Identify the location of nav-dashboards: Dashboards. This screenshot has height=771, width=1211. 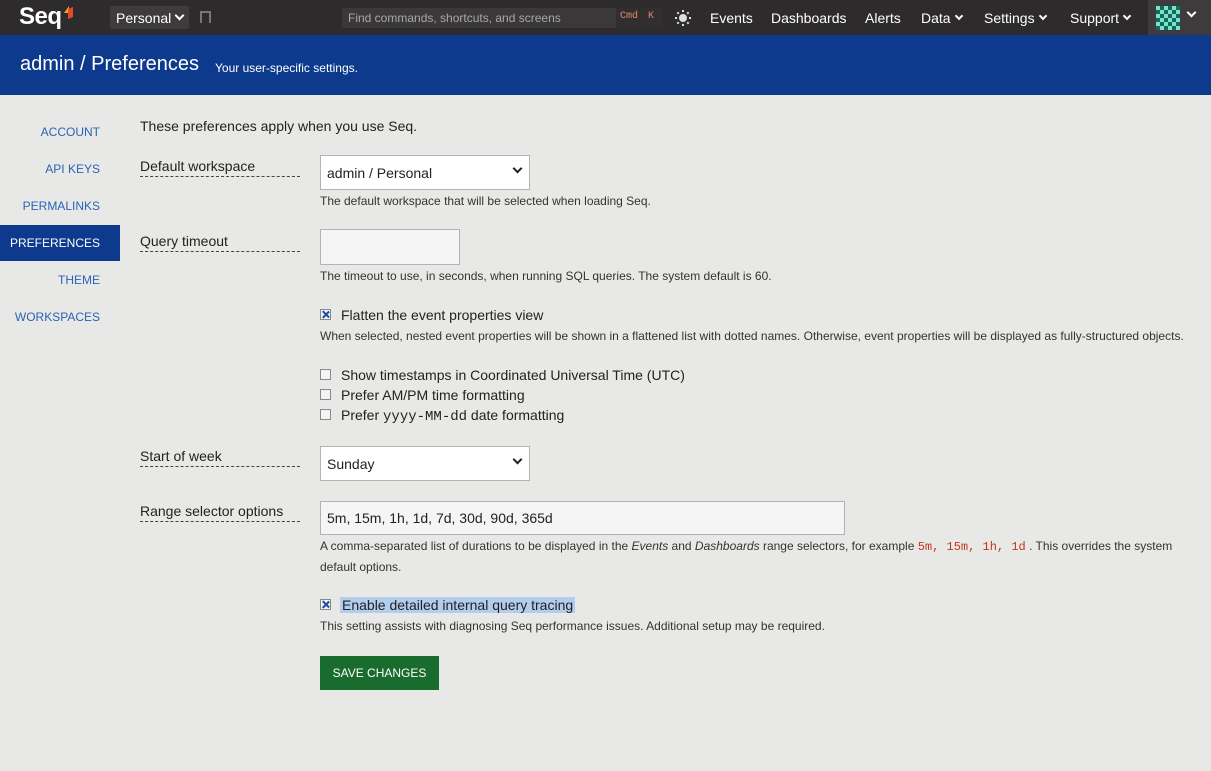
(809, 17).